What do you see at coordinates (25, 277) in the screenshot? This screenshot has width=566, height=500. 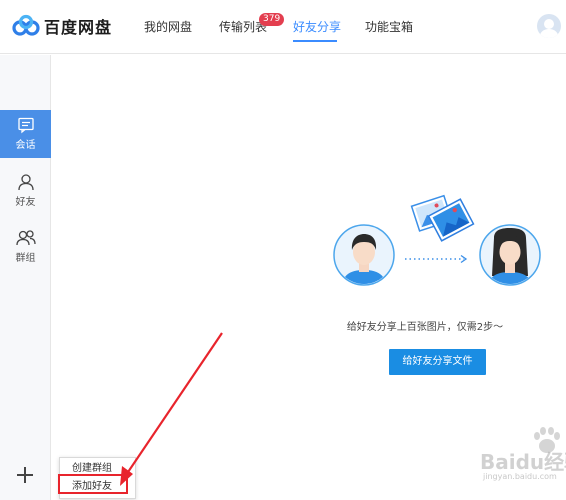 I see `left-sidebar: 会话 好友 群组` at bounding box center [25, 277].